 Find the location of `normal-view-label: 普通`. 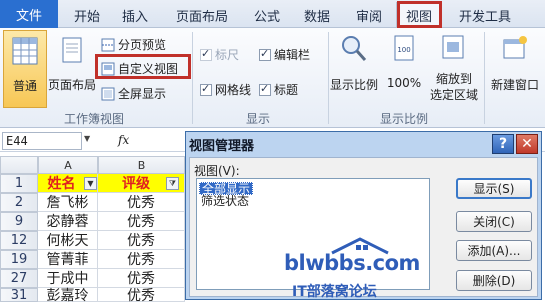

normal-view-label: 普通 is located at coordinates (24, 86).